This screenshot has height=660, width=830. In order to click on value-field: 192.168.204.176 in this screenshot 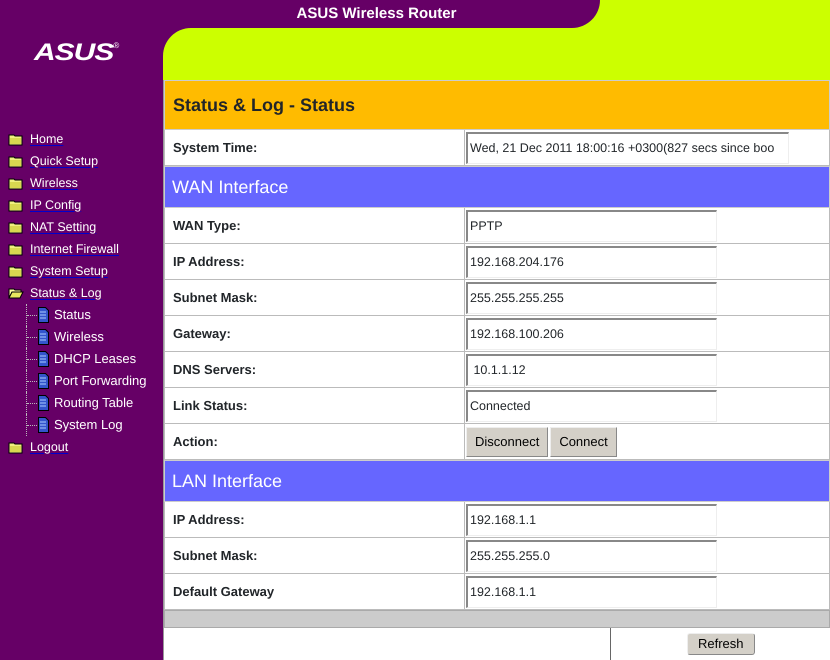, I will do `click(591, 262)`.